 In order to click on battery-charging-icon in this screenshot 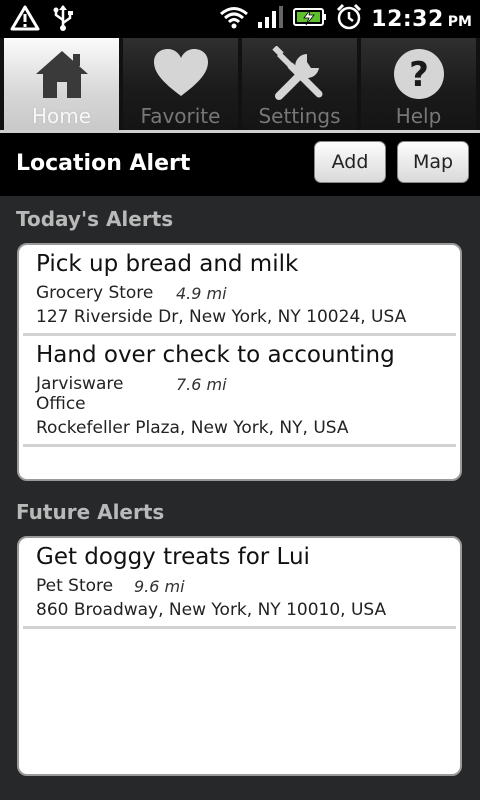, I will do `click(310, 19)`.